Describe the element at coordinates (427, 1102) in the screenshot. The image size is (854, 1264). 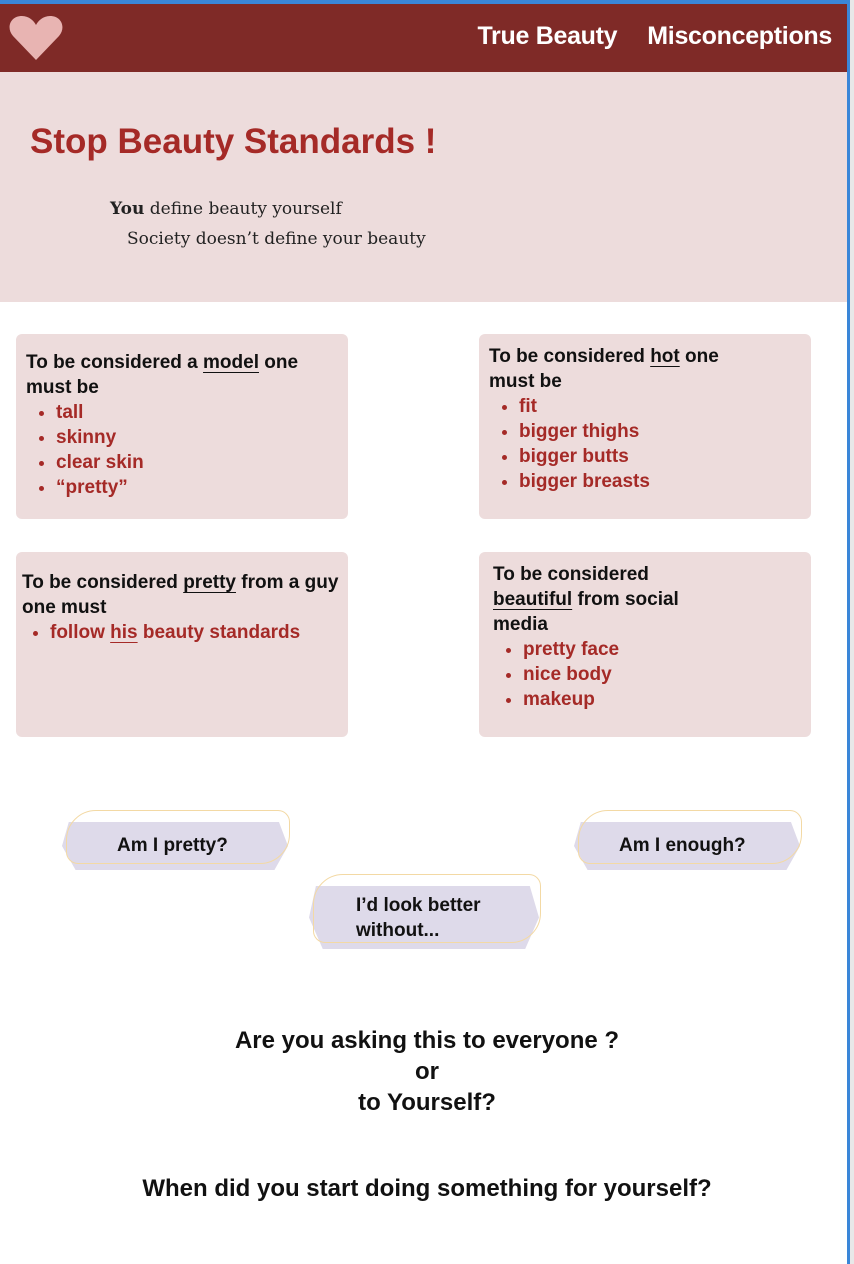
I see `closing-line: to Yourself?` at that location.